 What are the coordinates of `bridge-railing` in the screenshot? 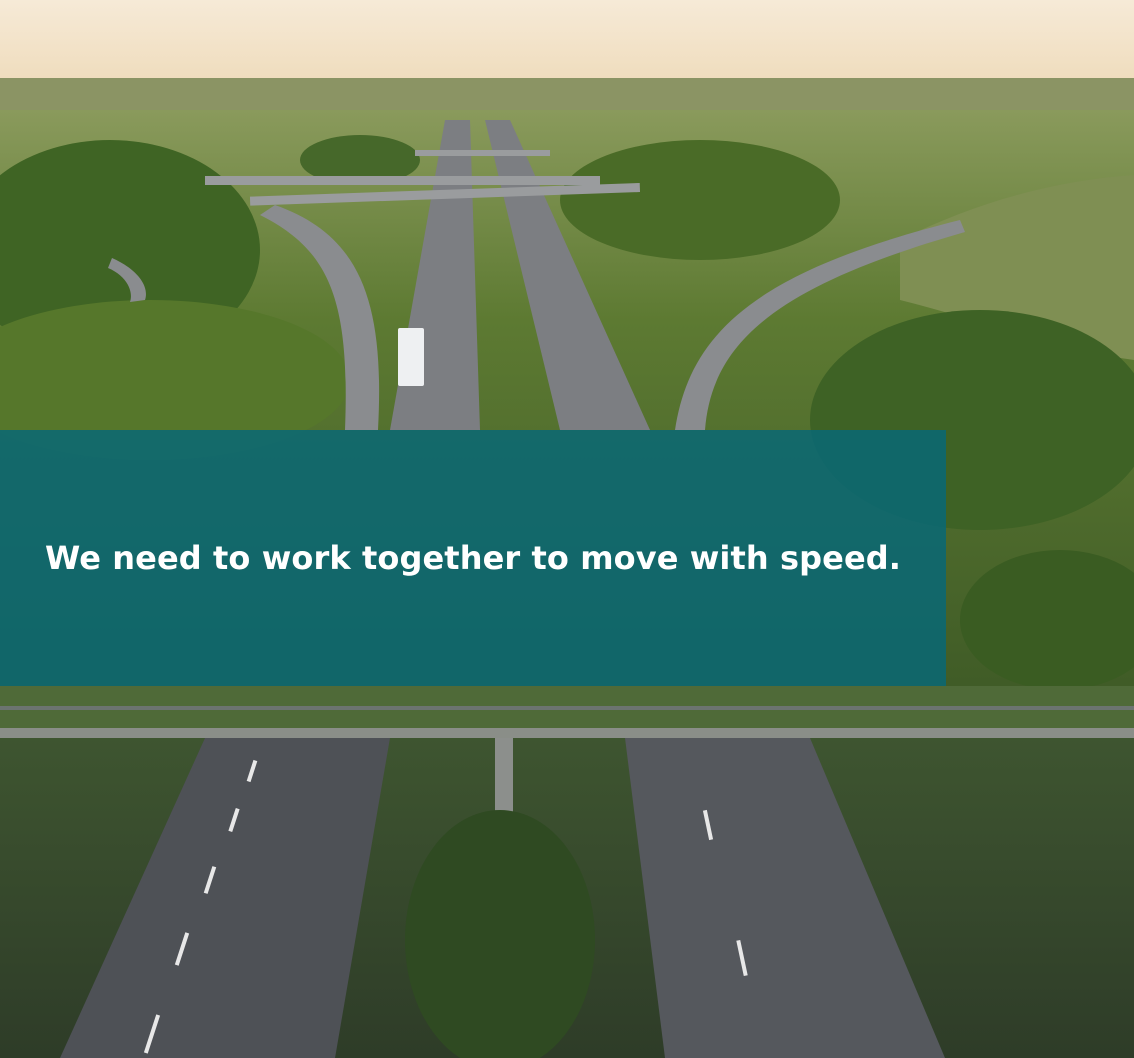 It's located at (567, 708).